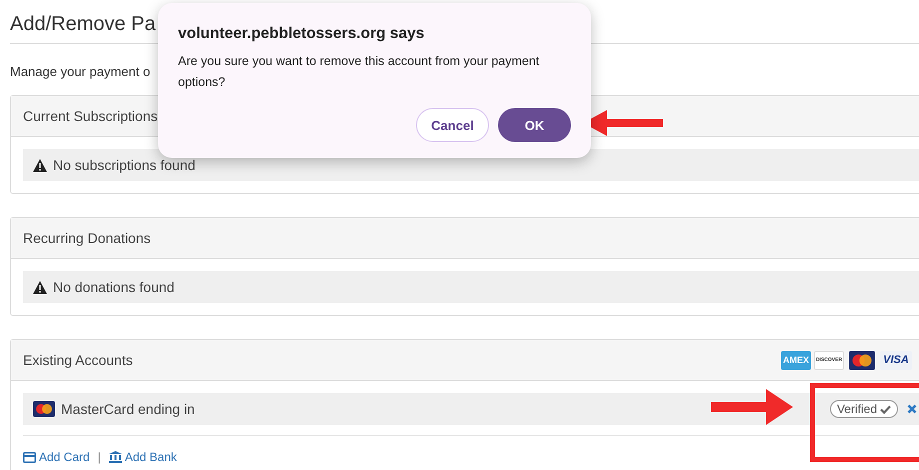  I want to click on ok-button: OK, so click(534, 125).